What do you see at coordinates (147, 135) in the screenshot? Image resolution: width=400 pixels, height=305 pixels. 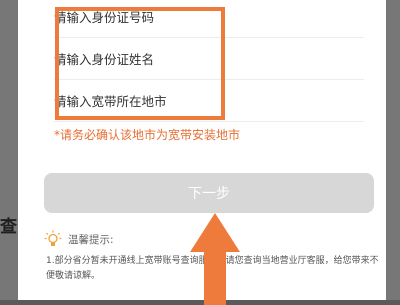 I see `city-warning-text: *请务必确认该地市为宽带安装地市` at bounding box center [147, 135].